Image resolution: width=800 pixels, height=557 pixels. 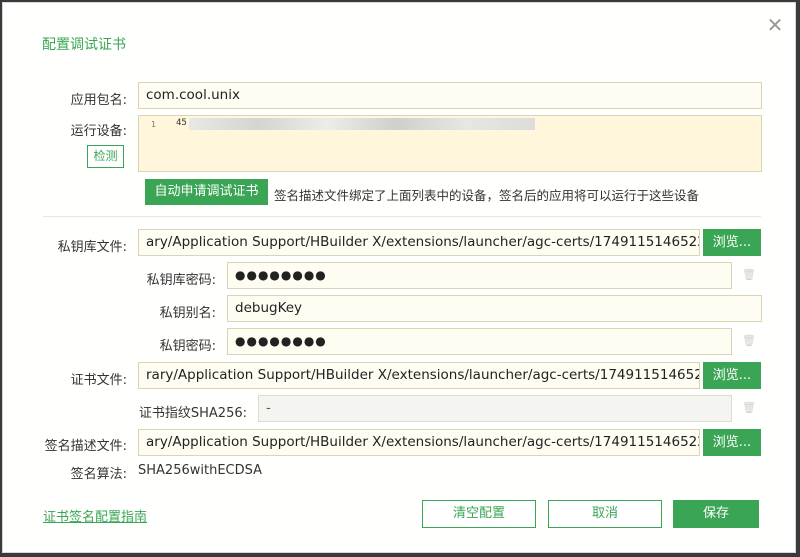 What do you see at coordinates (200, 470) in the screenshot?
I see `algorithm-value: SHA256withECDSA` at bounding box center [200, 470].